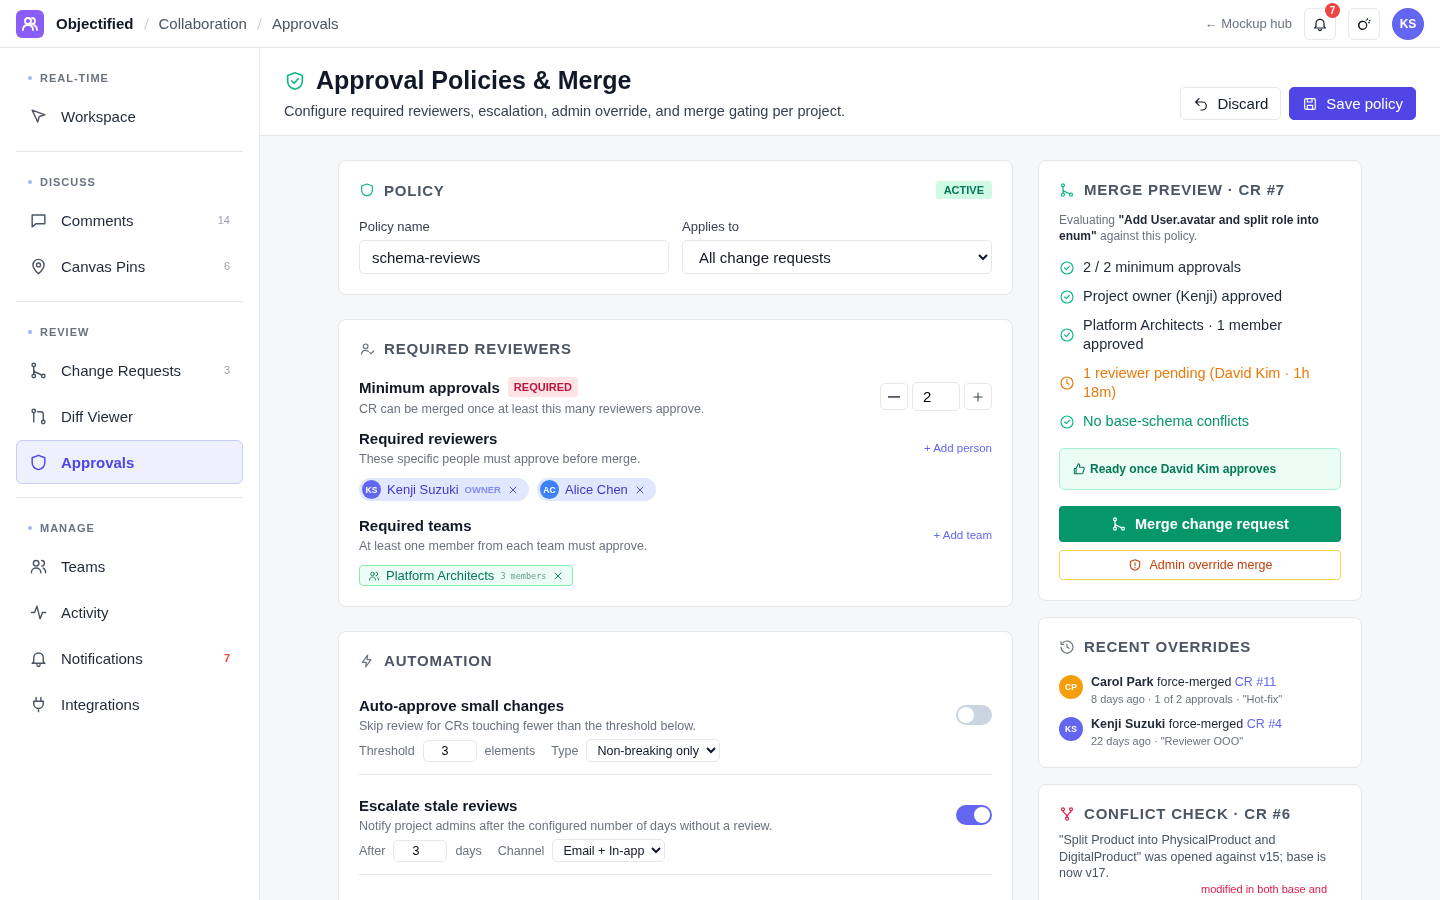 The width and height of the screenshot is (1440, 900). What do you see at coordinates (1184, 682) in the screenshot?
I see `override-text: Carol Park force-merged CR #11` at bounding box center [1184, 682].